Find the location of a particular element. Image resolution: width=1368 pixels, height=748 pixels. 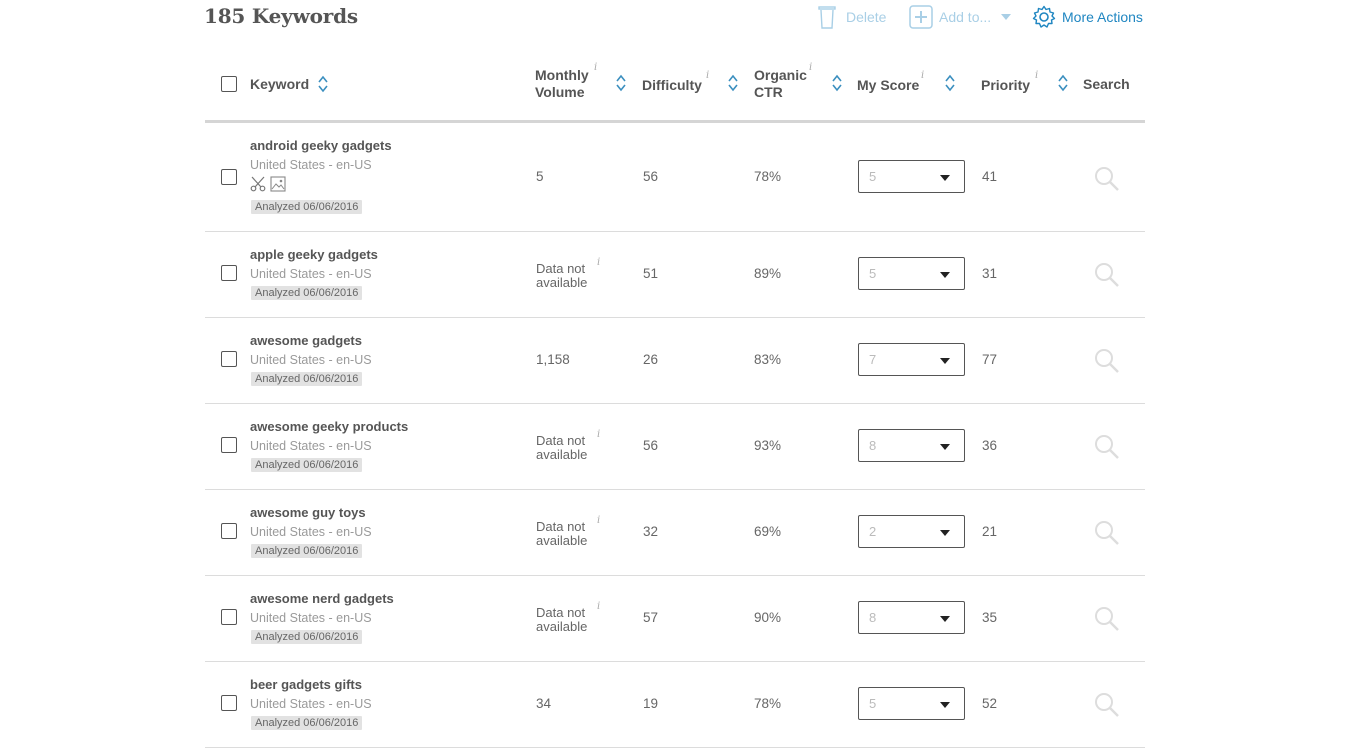

volume-cell: Data not available is located at coordinates (561, 620).